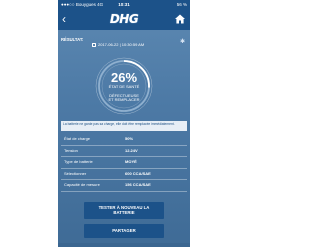 The width and height of the screenshot is (320, 247). I want to click on health-status: DÉFECTUEUSE ET REMPLACER, so click(124, 98).